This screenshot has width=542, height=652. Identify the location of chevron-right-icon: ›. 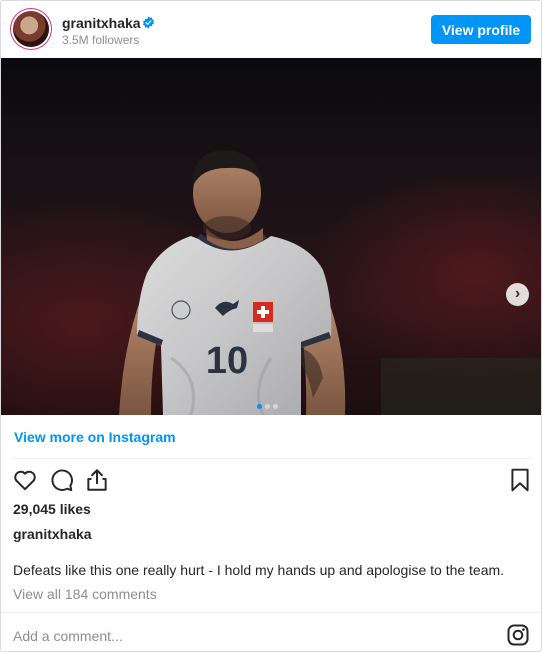
(517, 293).